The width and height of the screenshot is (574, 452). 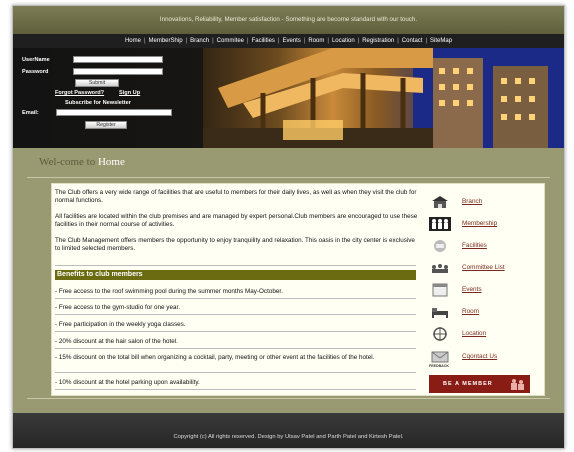 I want to click on sidebar-item-committee-list: Committee List, so click(x=484, y=268).